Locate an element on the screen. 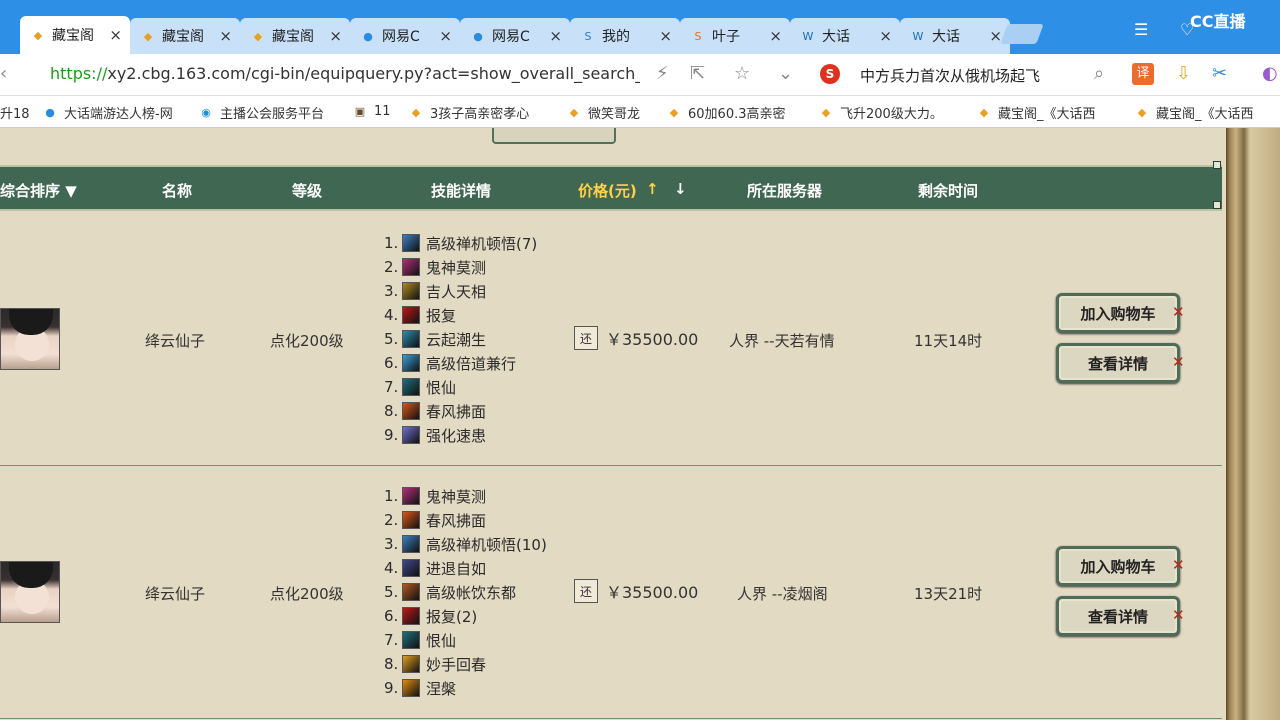  skill-item: 8. 春风拂面 is located at coordinates (460, 411).